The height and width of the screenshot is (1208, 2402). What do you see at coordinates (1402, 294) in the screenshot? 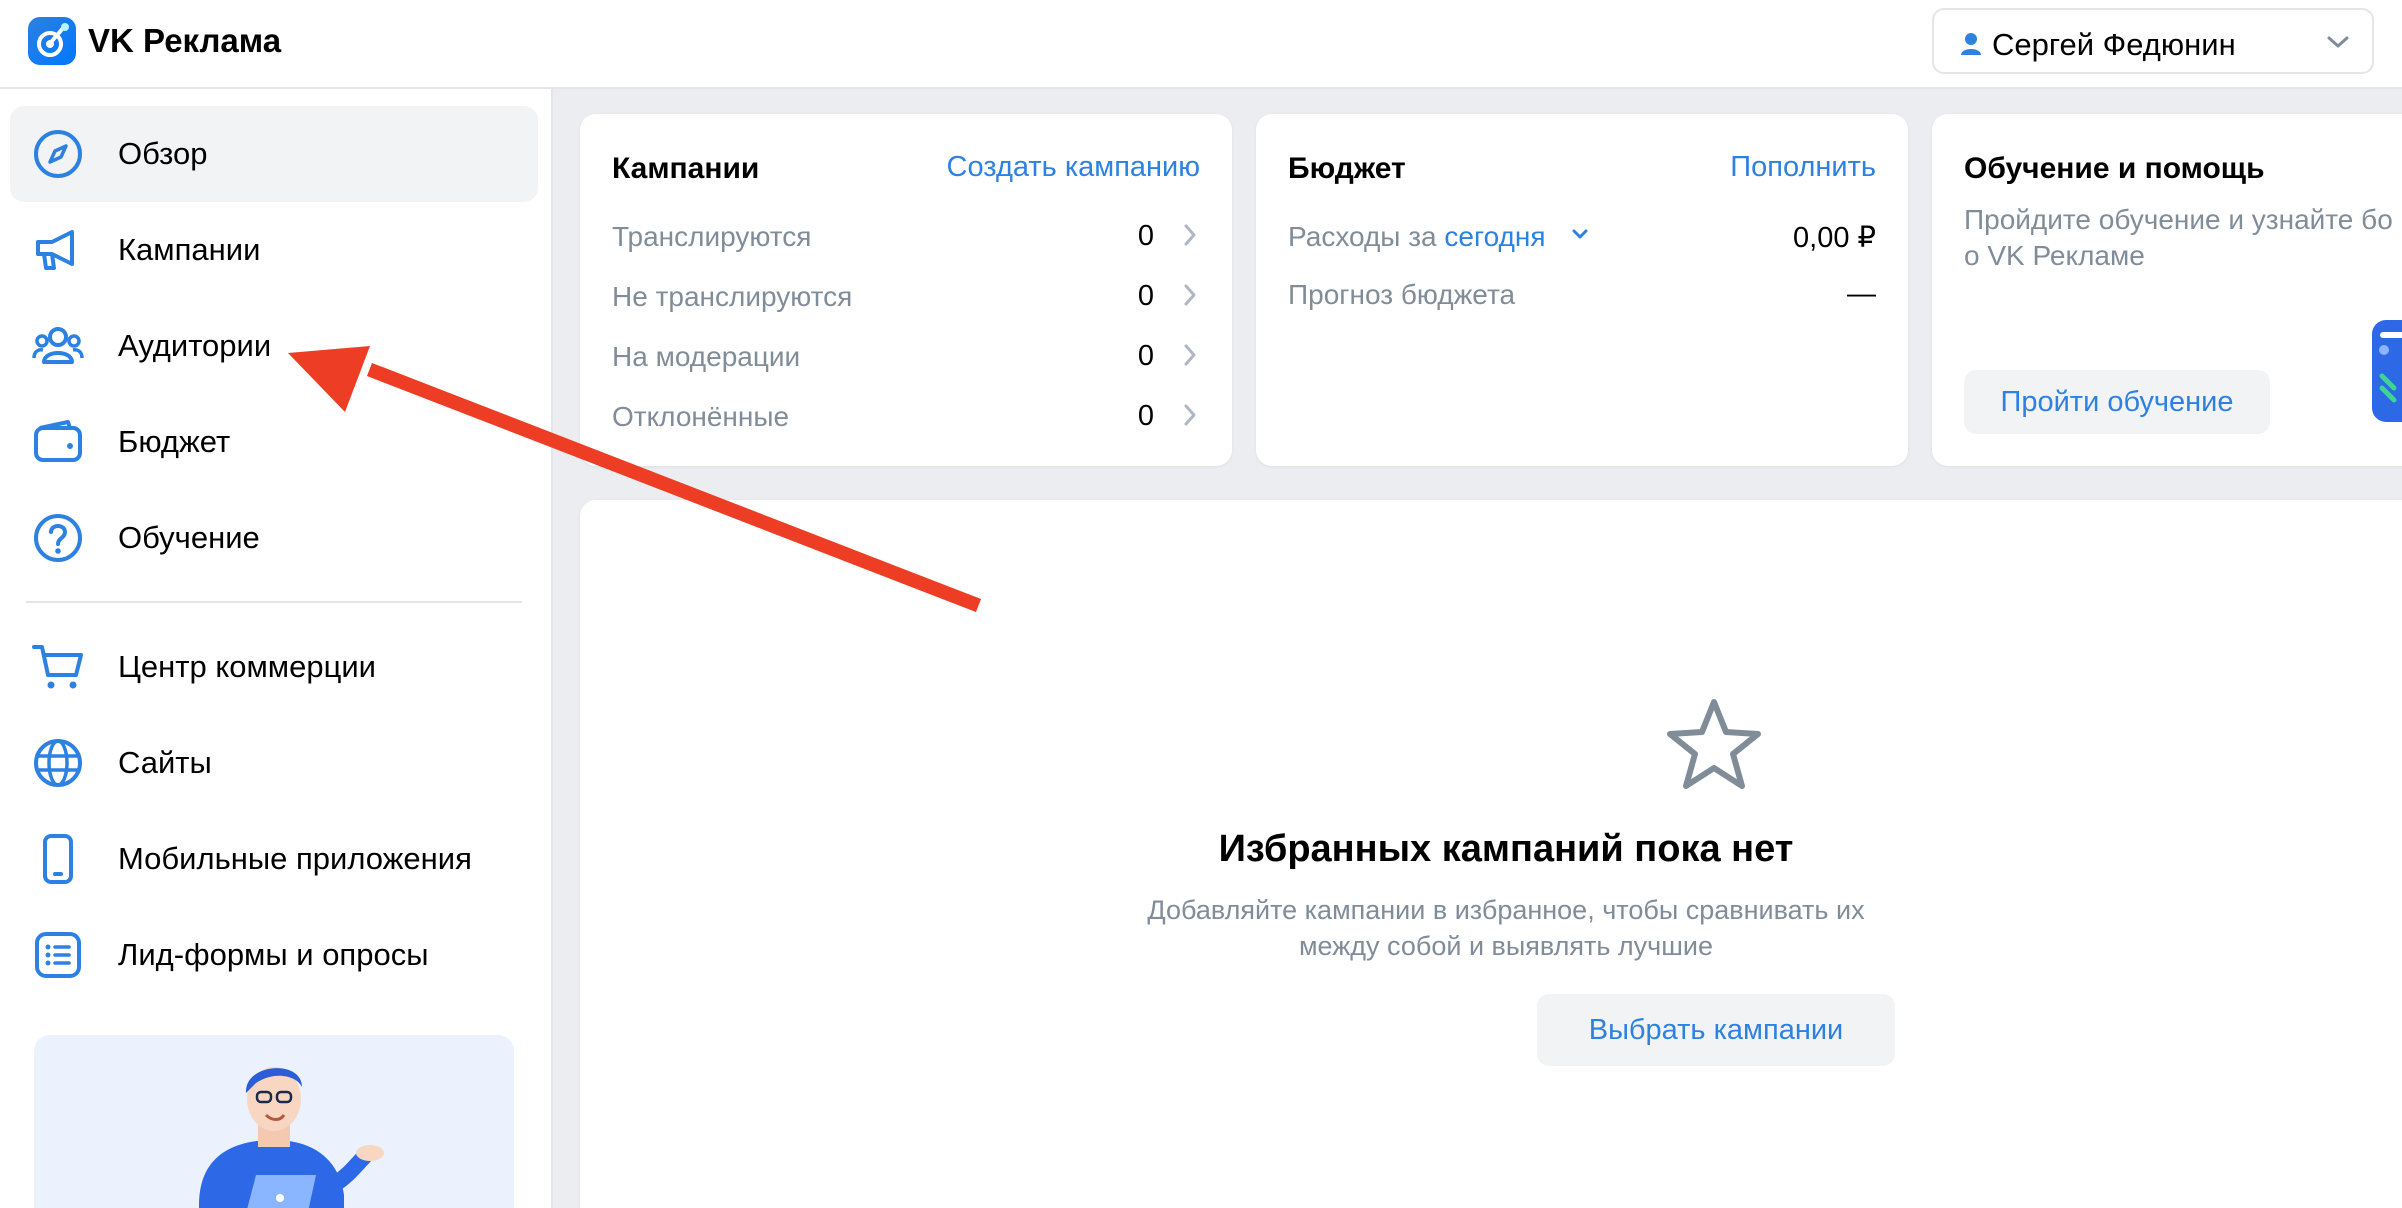
I see `budget-forecast-label: Прогноз бюджета` at bounding box center [1402, 294].